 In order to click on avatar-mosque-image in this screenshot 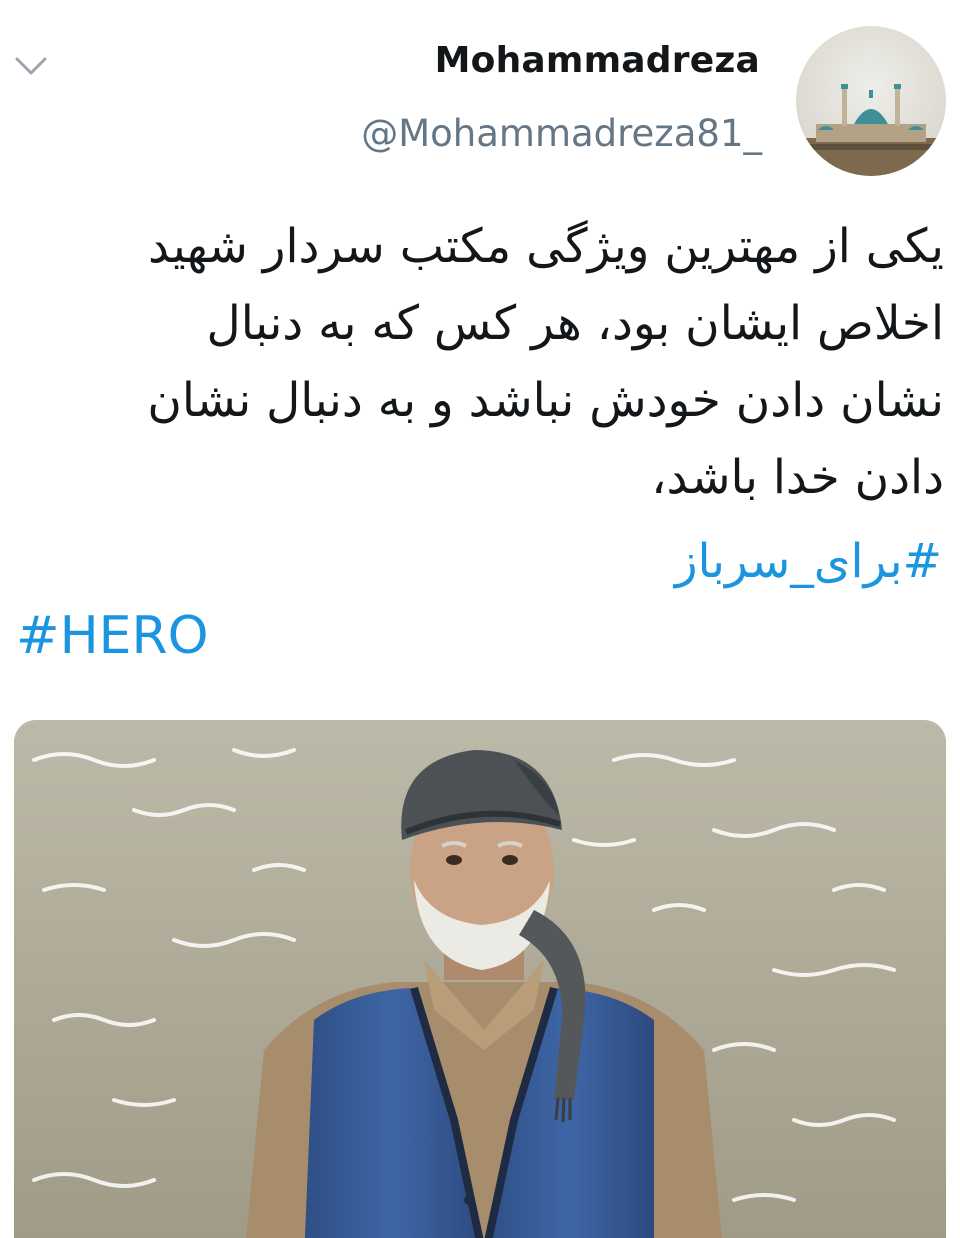, I will do `click(871, 101)`.